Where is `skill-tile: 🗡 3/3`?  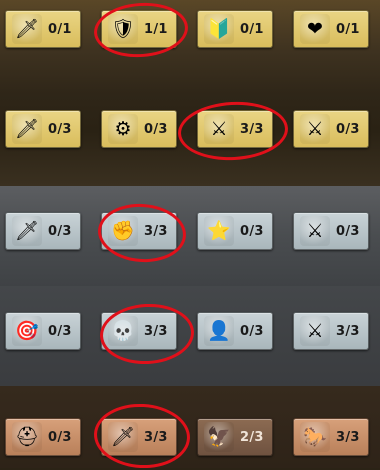
skill-tile: 🗡 3/3 is located at coordinates (139, 437).